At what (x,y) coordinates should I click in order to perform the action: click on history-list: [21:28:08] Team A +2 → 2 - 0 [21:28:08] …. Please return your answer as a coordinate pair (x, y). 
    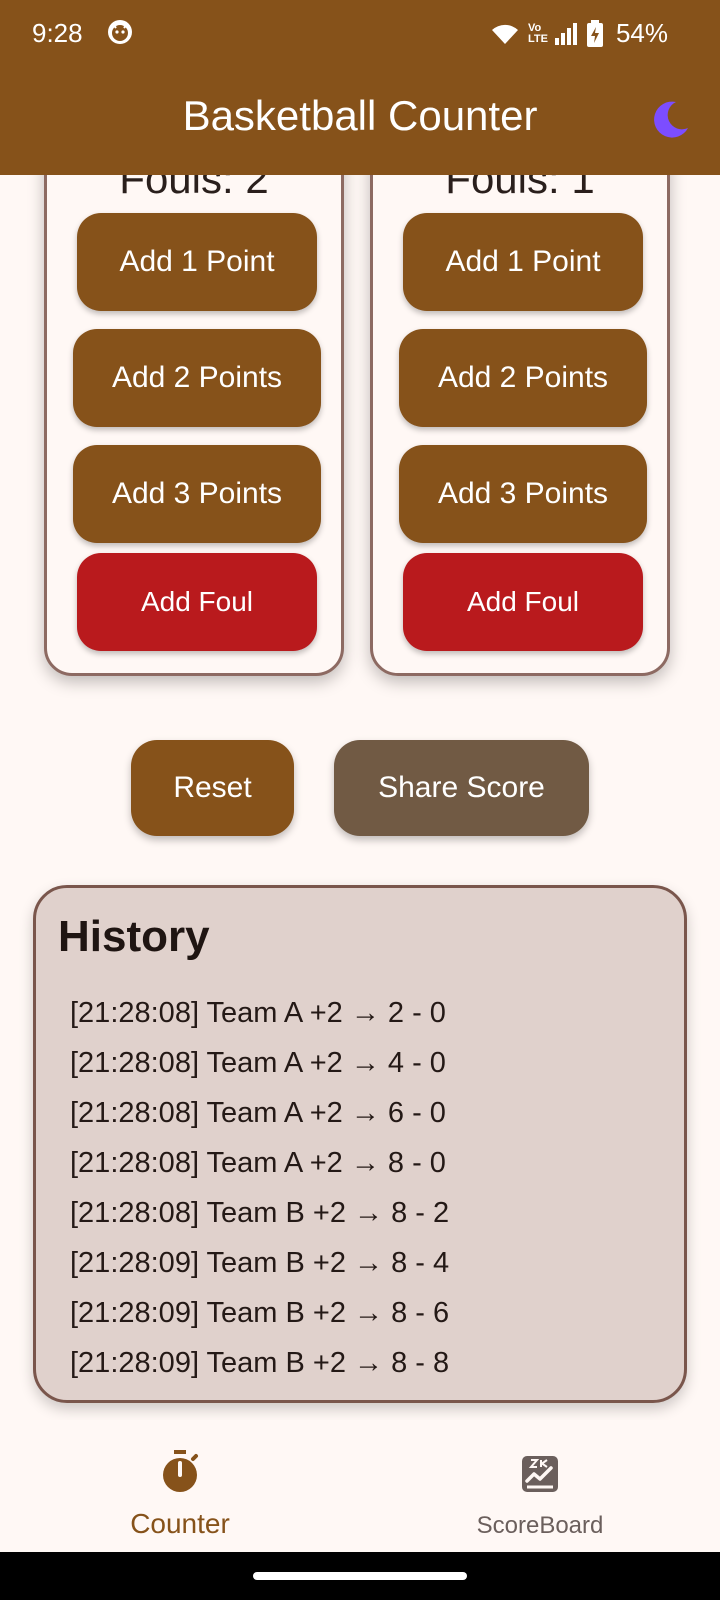
    Looking at the image, I should click on (259, 1188).